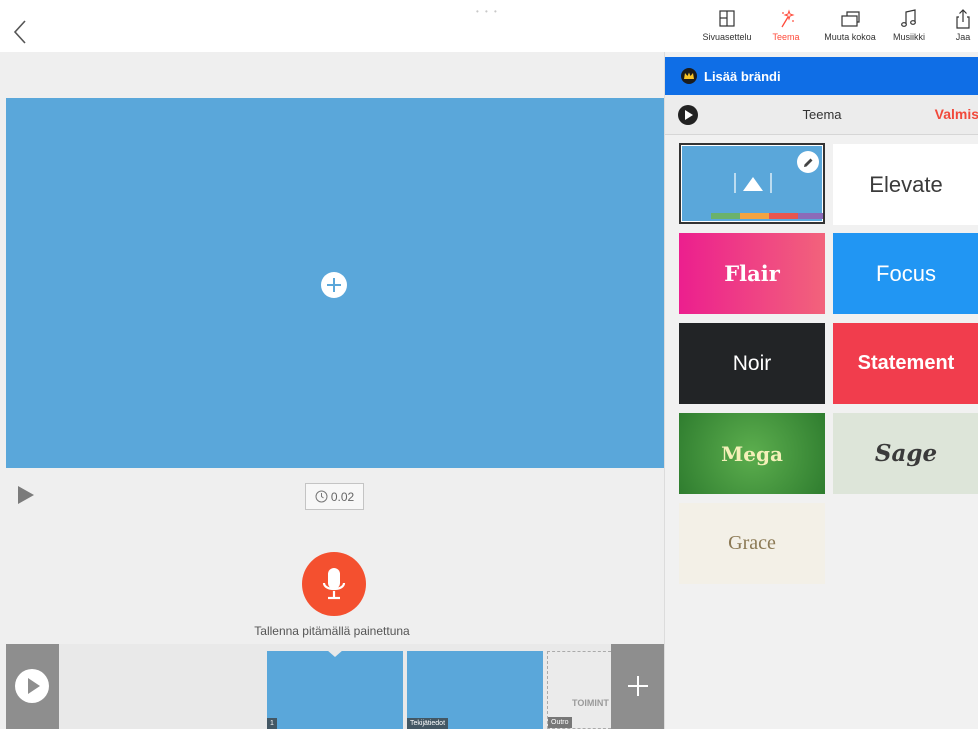 This screenshot has height=729, width=978. I want to click on play-icon, so click(32, 686).